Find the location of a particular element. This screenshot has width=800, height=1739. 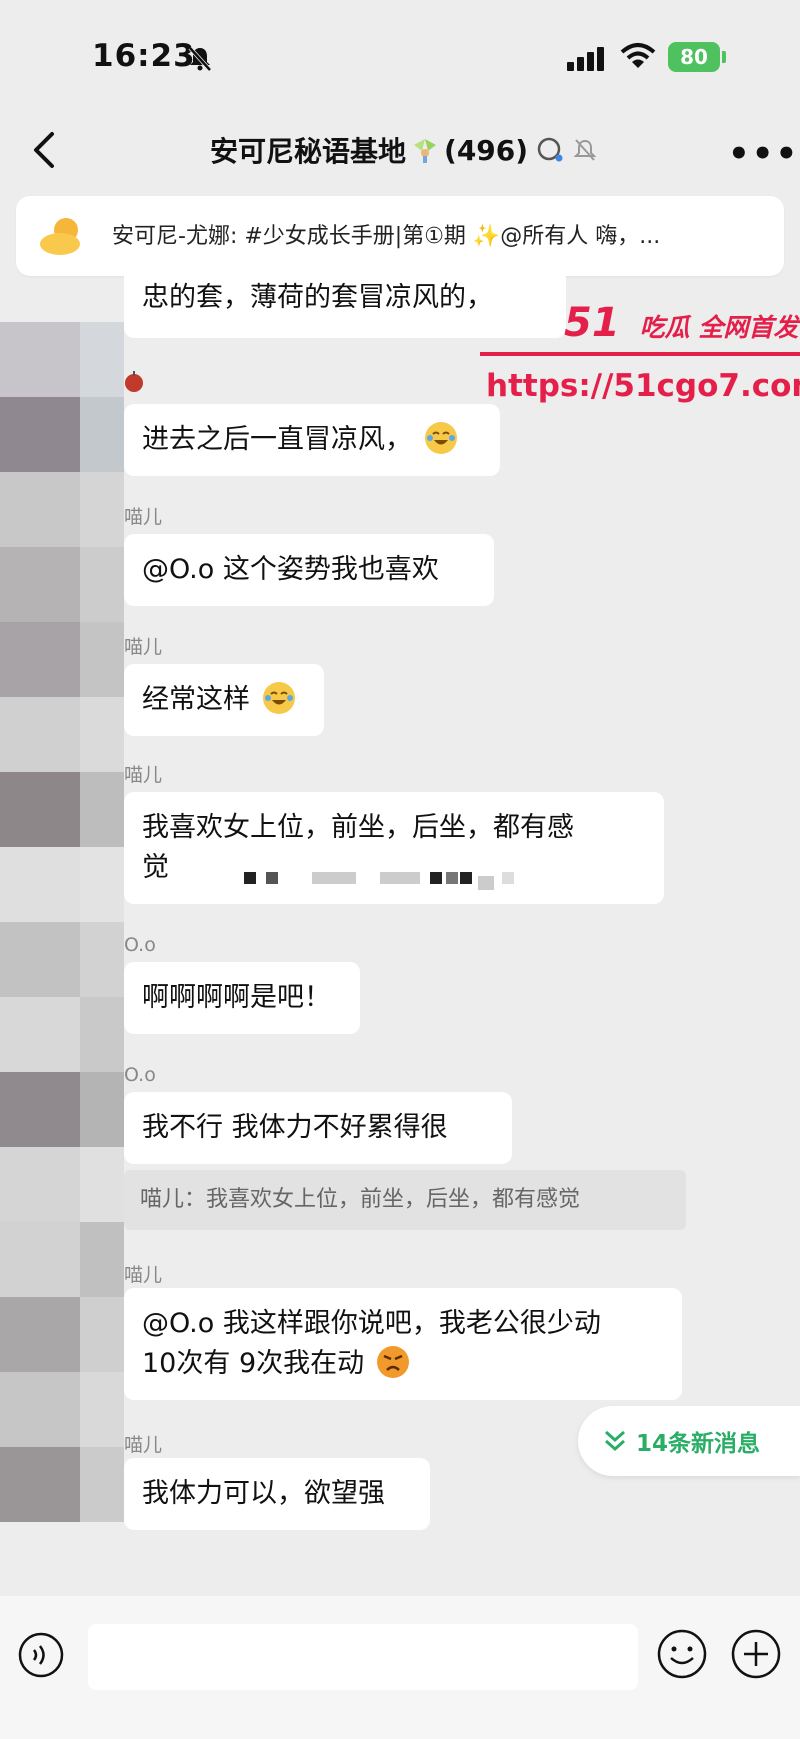

watermark-tagline: 吃瓜 全网首发 is located at coordinates (719, 327).